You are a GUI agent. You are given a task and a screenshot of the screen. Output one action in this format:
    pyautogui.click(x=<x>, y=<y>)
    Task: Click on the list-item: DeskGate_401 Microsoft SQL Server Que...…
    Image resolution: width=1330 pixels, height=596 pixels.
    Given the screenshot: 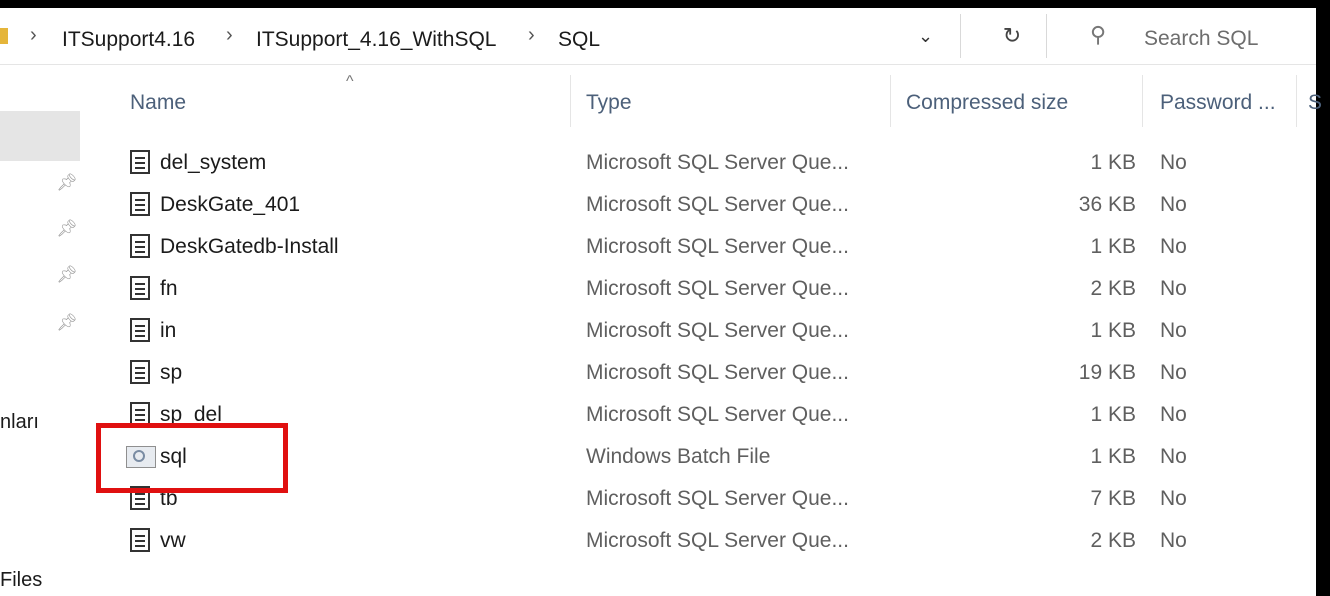 What is the action you would take?
    pyautogui.click(x=706, y=205)
    